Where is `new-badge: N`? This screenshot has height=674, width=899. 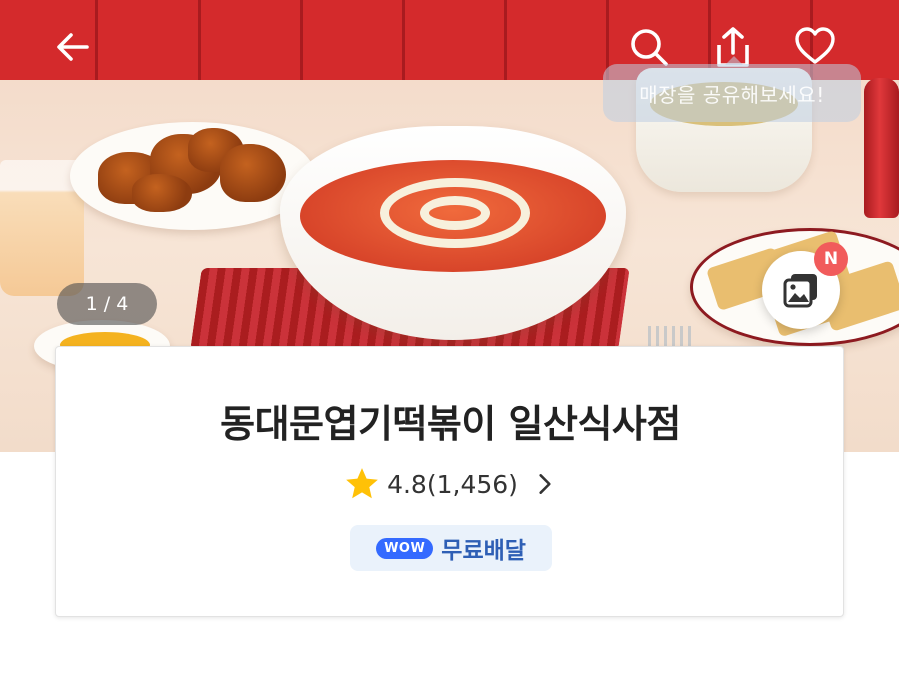 new-badge: N is located at coordinates (831, 259).